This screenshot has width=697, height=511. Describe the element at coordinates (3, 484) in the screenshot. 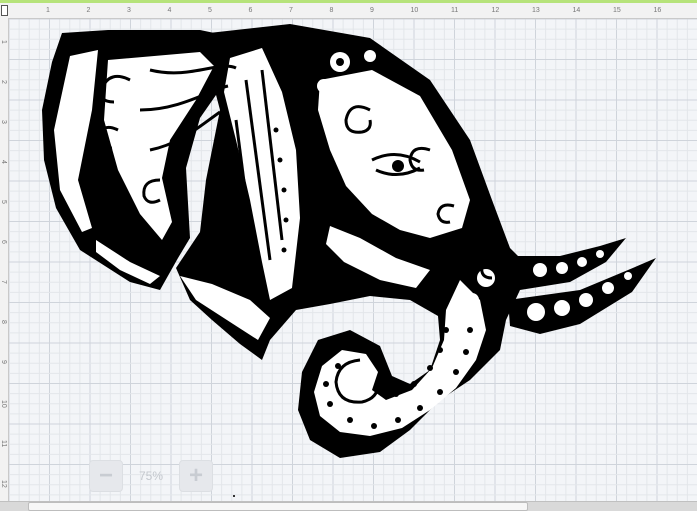

I see `ruler-v-number: 12` at that location.